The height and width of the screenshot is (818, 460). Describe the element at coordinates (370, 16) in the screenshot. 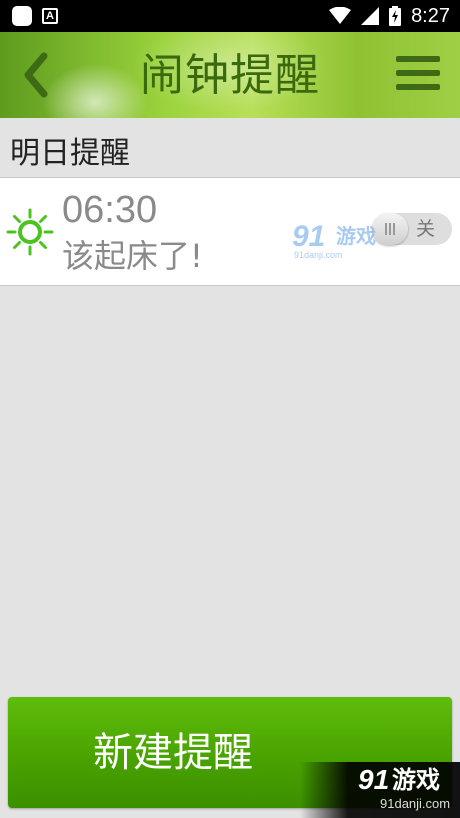

I see `cell-signal-icon` at that location.